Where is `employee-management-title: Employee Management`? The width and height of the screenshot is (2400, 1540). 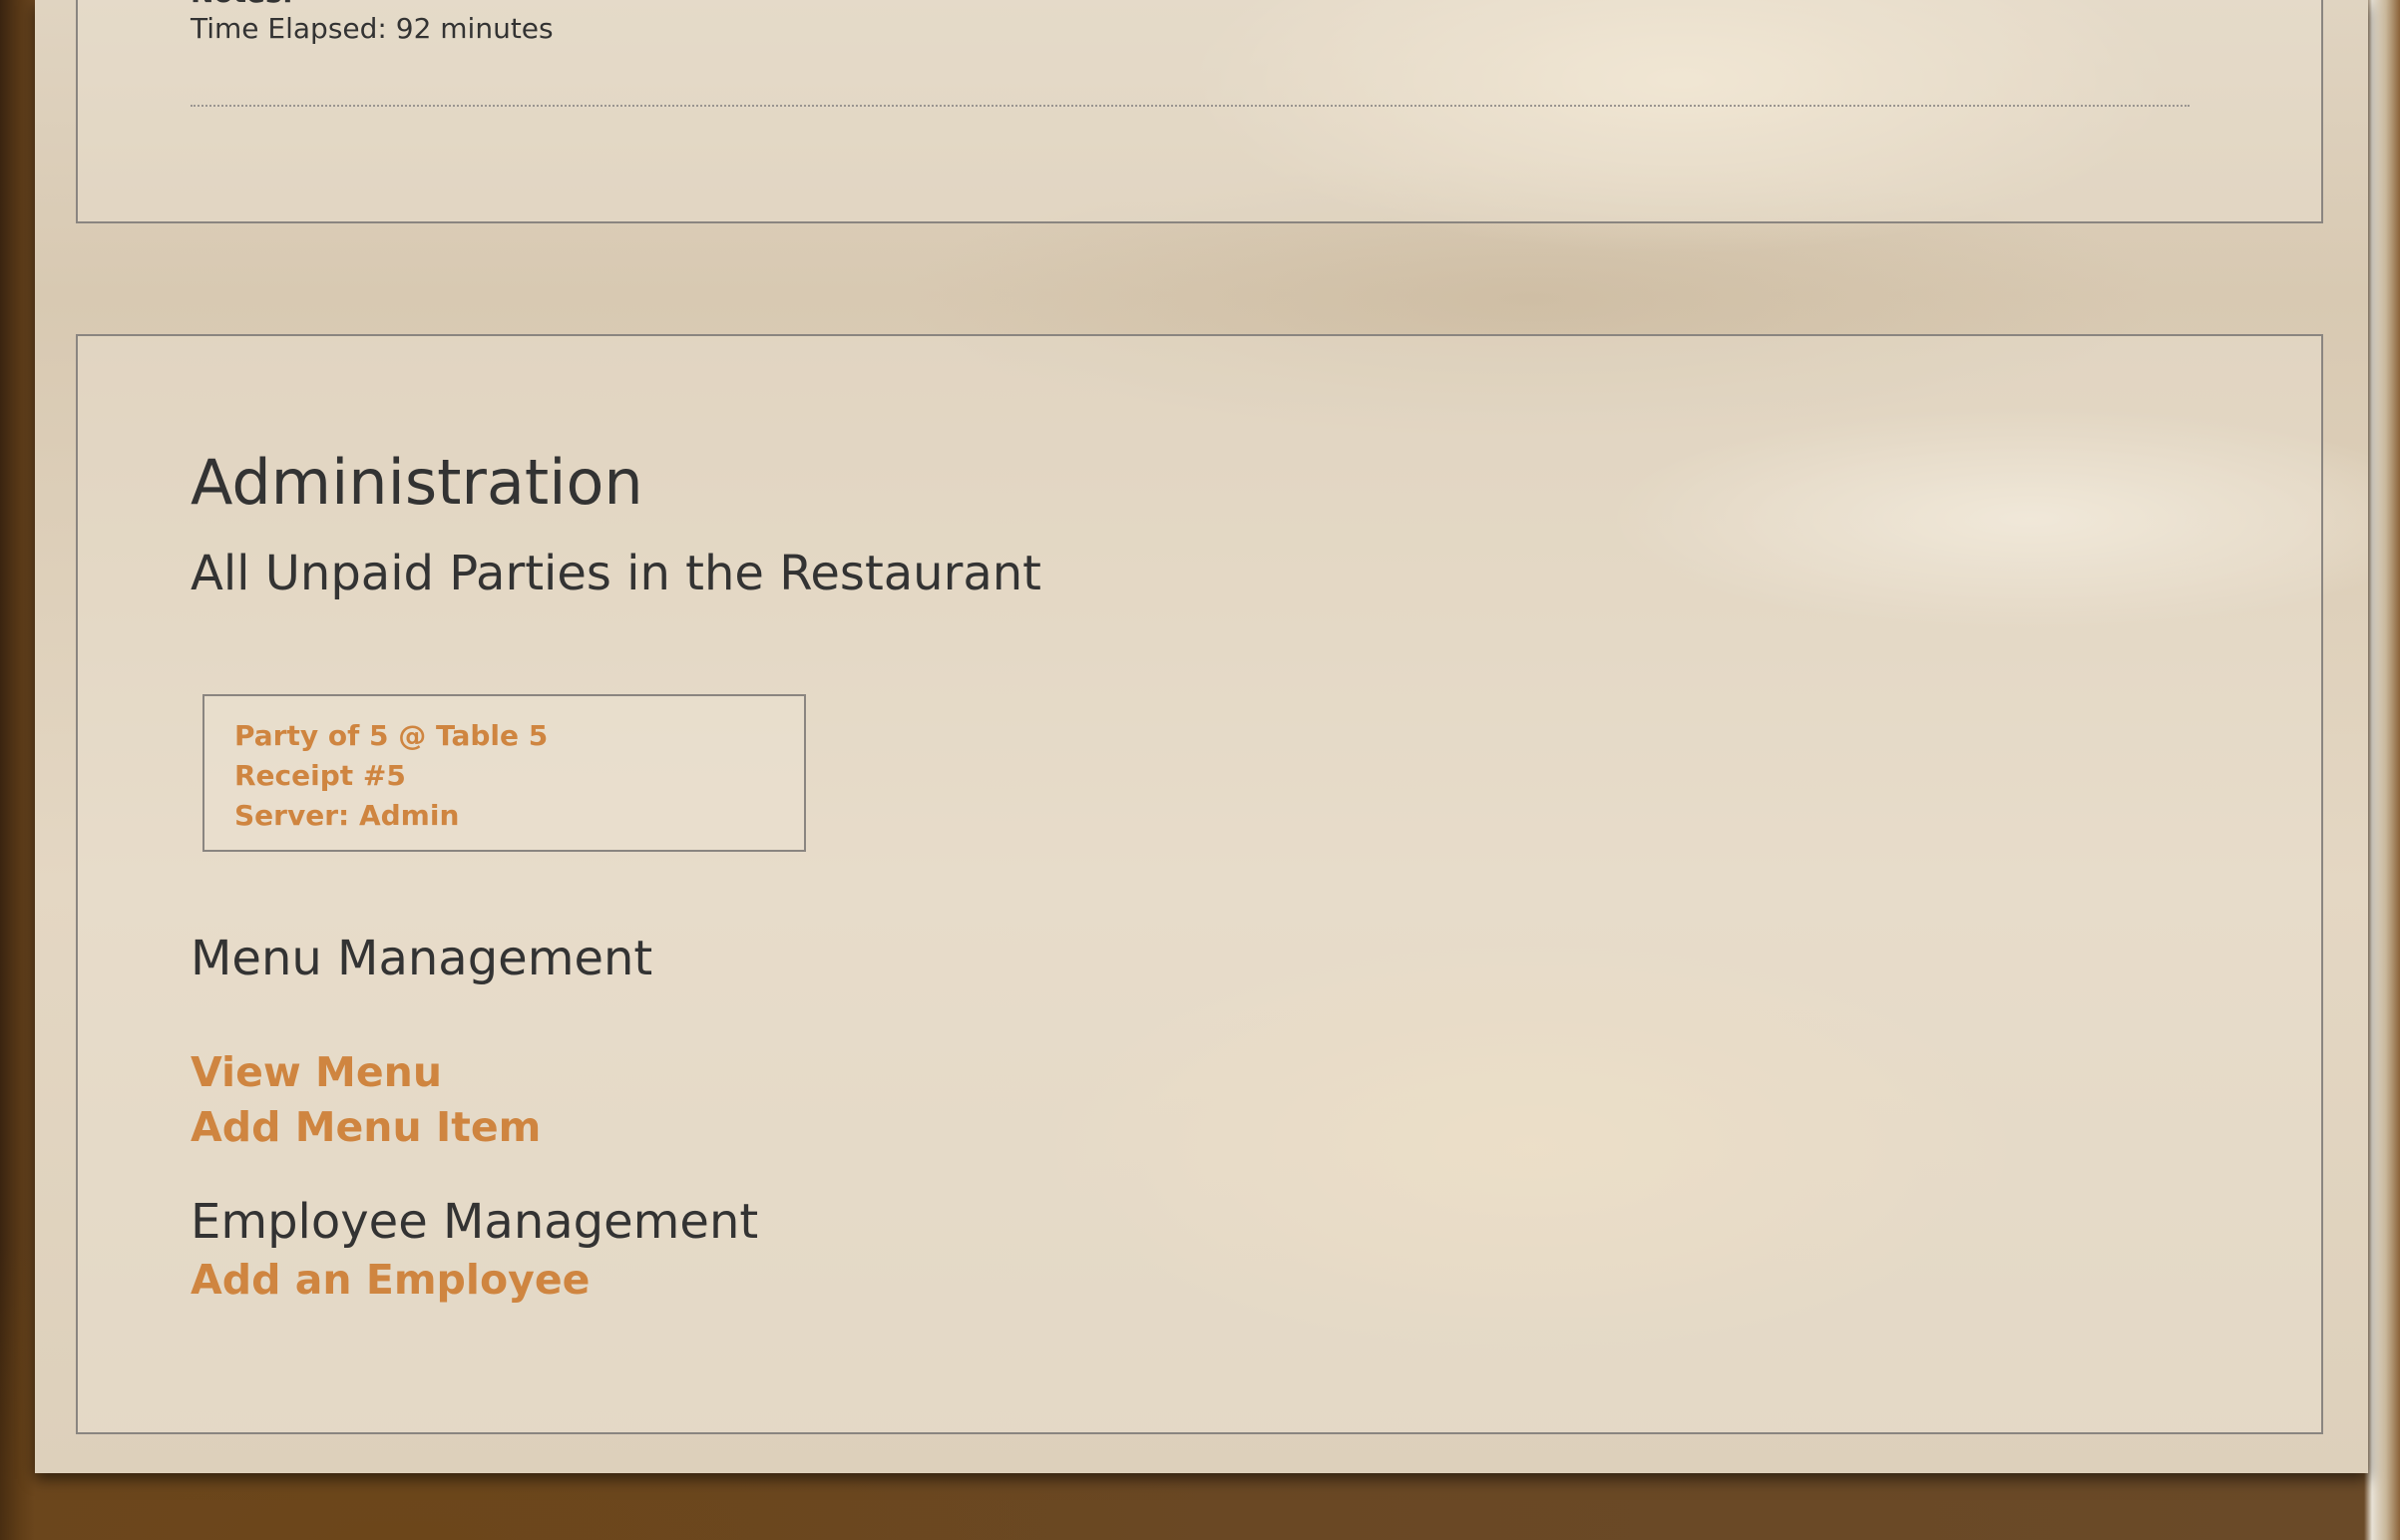 employee-management-title: Employee Management is located at coordinates (475, 1222).